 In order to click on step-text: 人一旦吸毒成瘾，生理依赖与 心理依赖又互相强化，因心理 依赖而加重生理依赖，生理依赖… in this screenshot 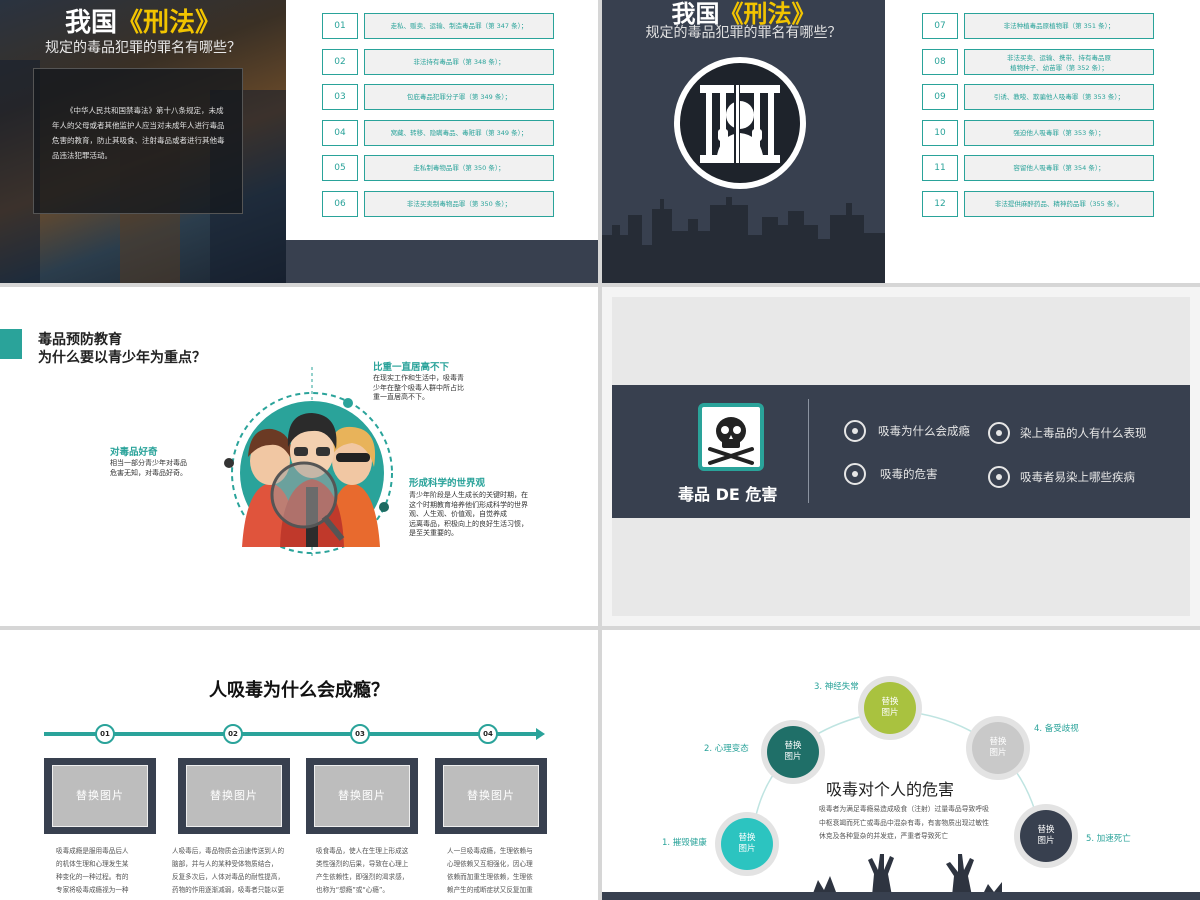, I will do `click(490, 870)`.